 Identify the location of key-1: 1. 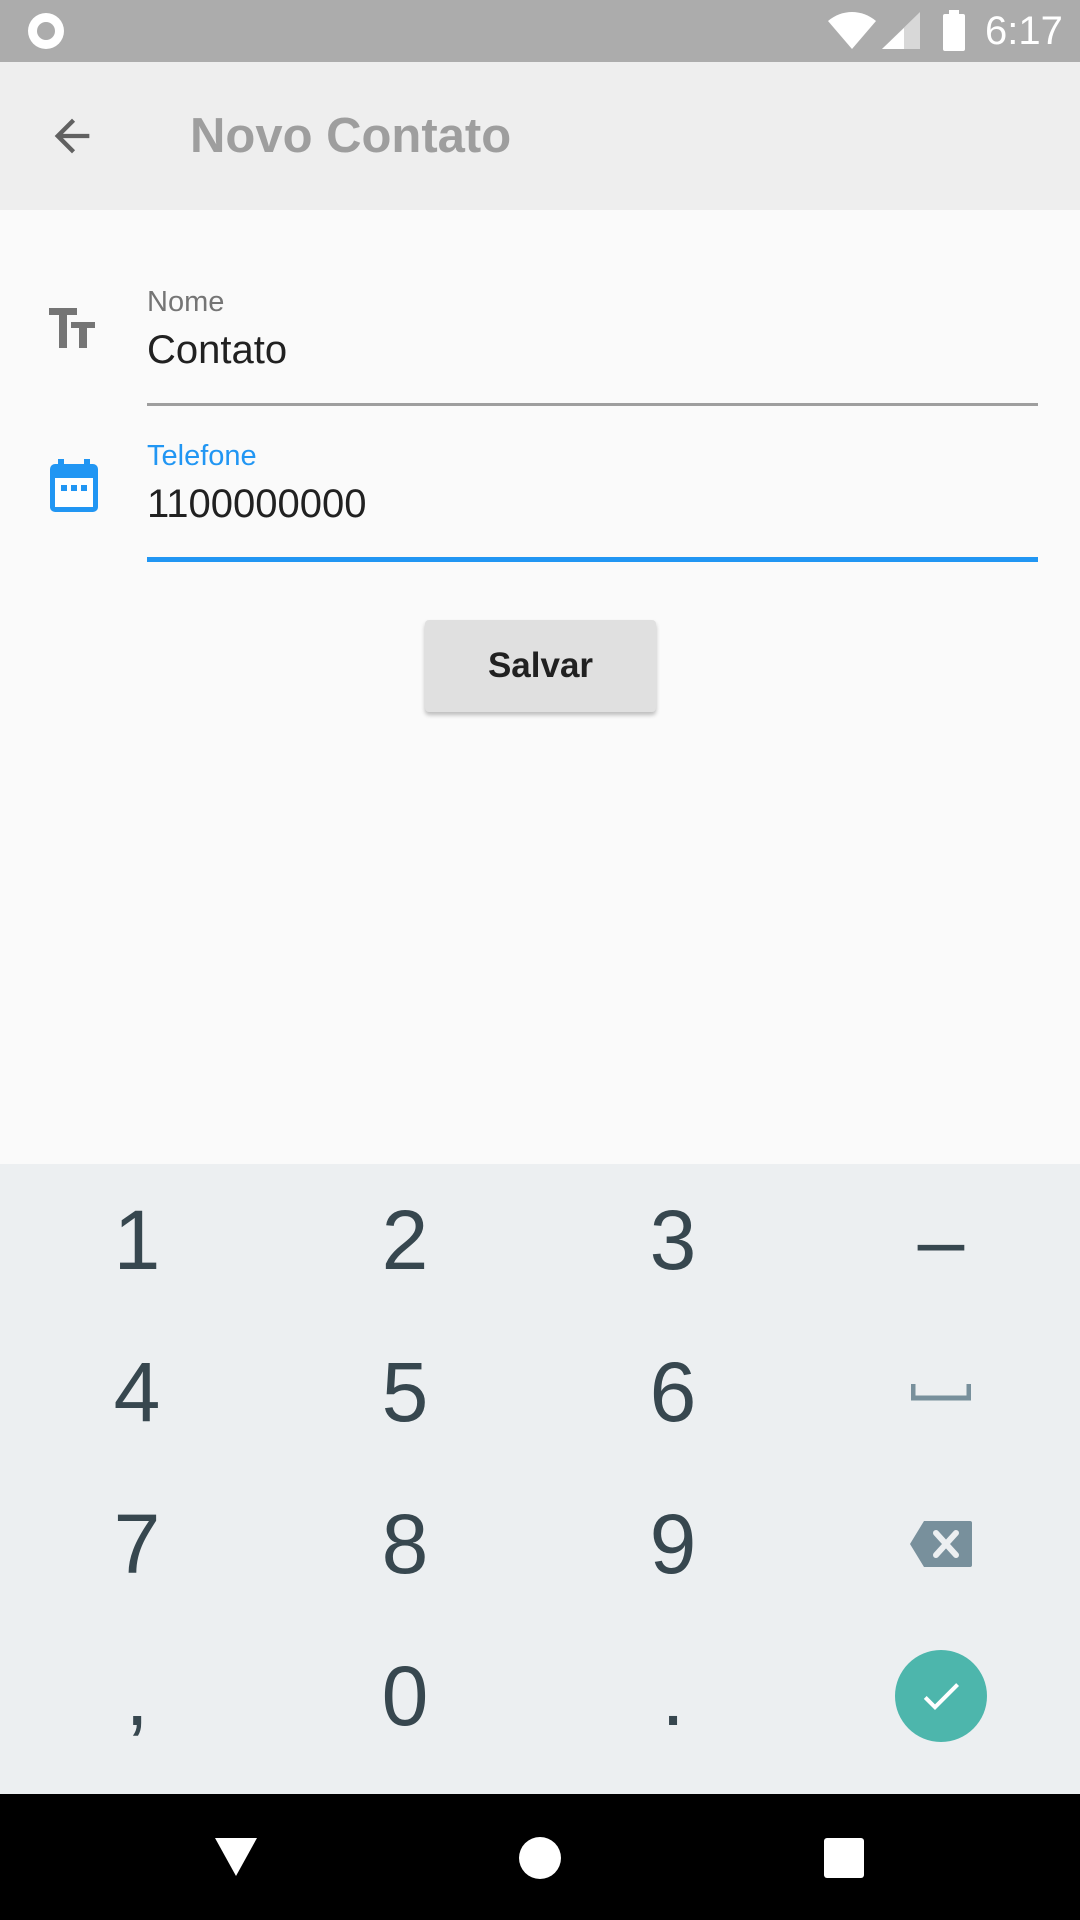
(137, 1240).